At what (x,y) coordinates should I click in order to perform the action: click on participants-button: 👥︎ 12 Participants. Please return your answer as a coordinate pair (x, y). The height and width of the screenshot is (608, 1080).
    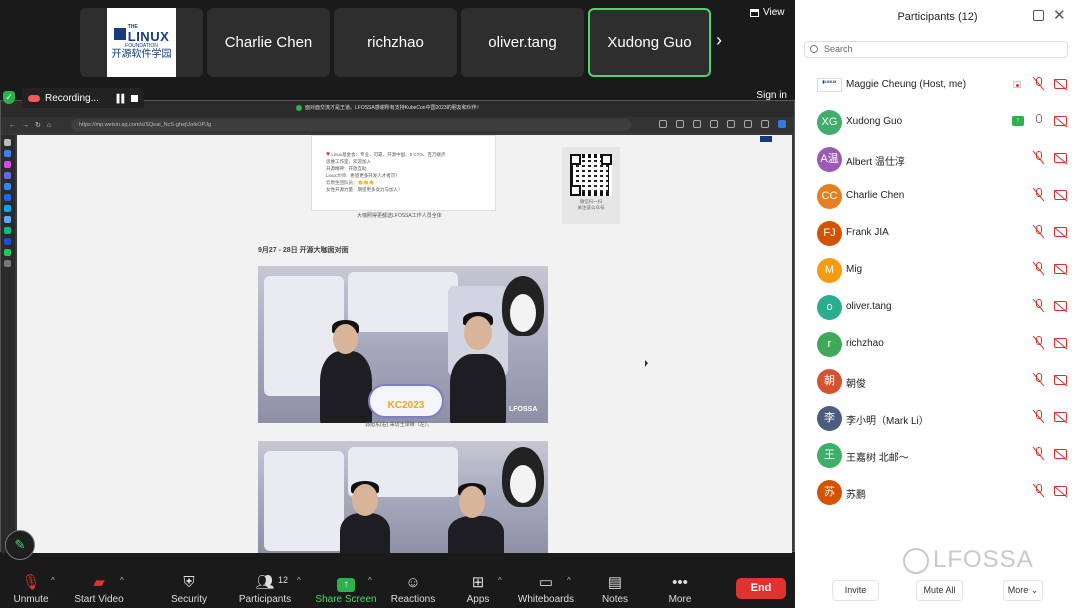
    Looking at the image, I should click on (265, 589).